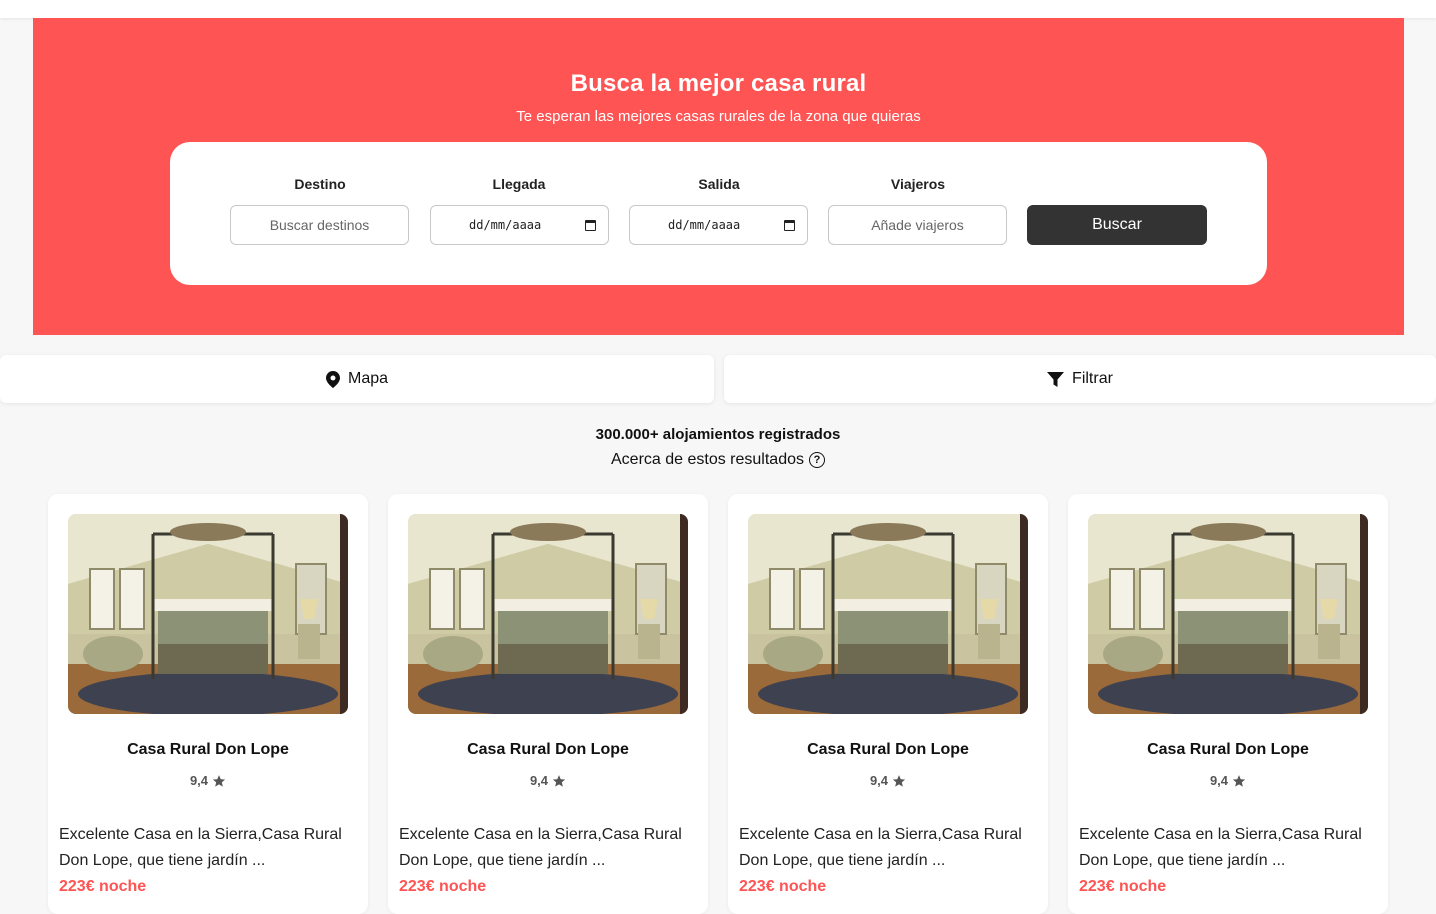 Image resolution: width=1436 pixels, height=914 pixels. I want to click on map-pin-icon, so click(332, 379).